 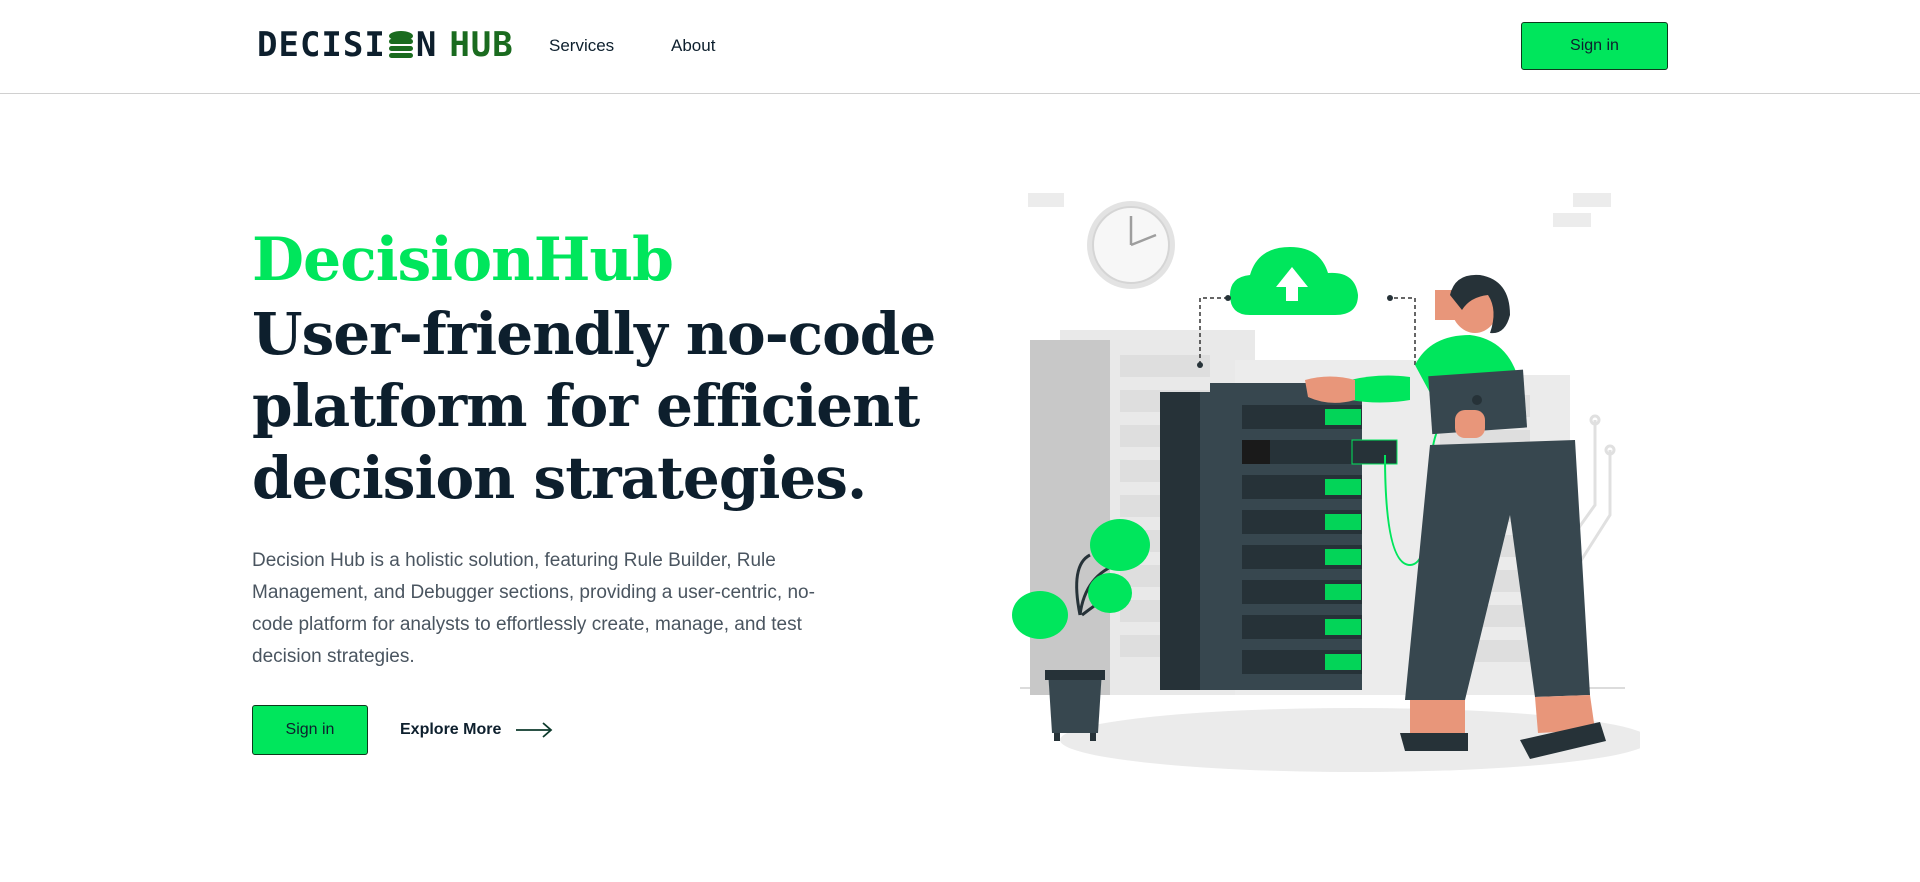 What do you see at coordinates (1131, 245) in the screenshot?
I see `wall-clock-icon` at bounding box center [1131, 245].